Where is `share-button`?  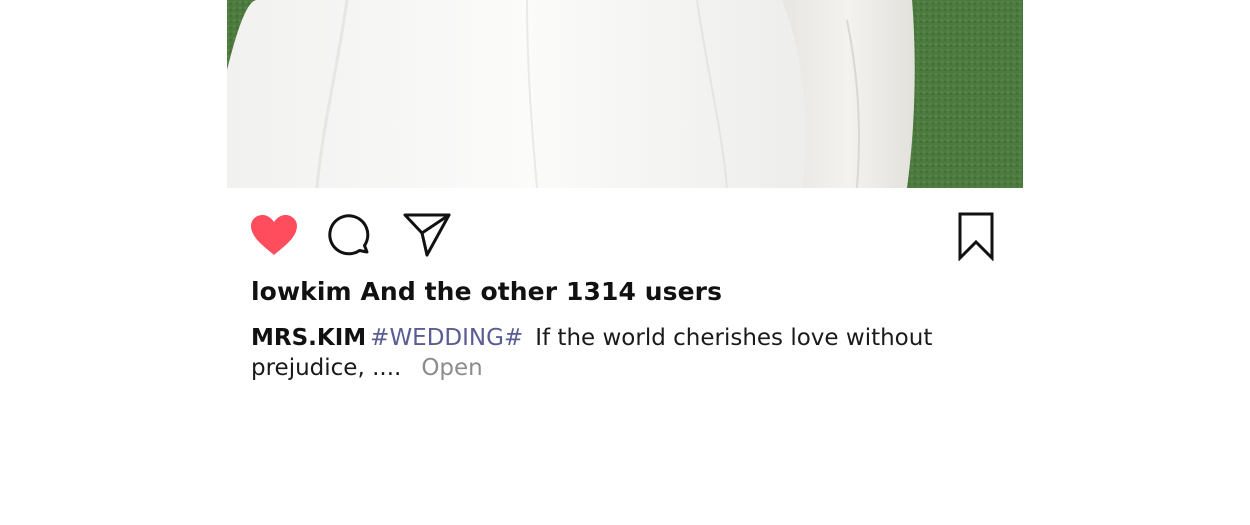 share-button is located at coordinates (427, 234).